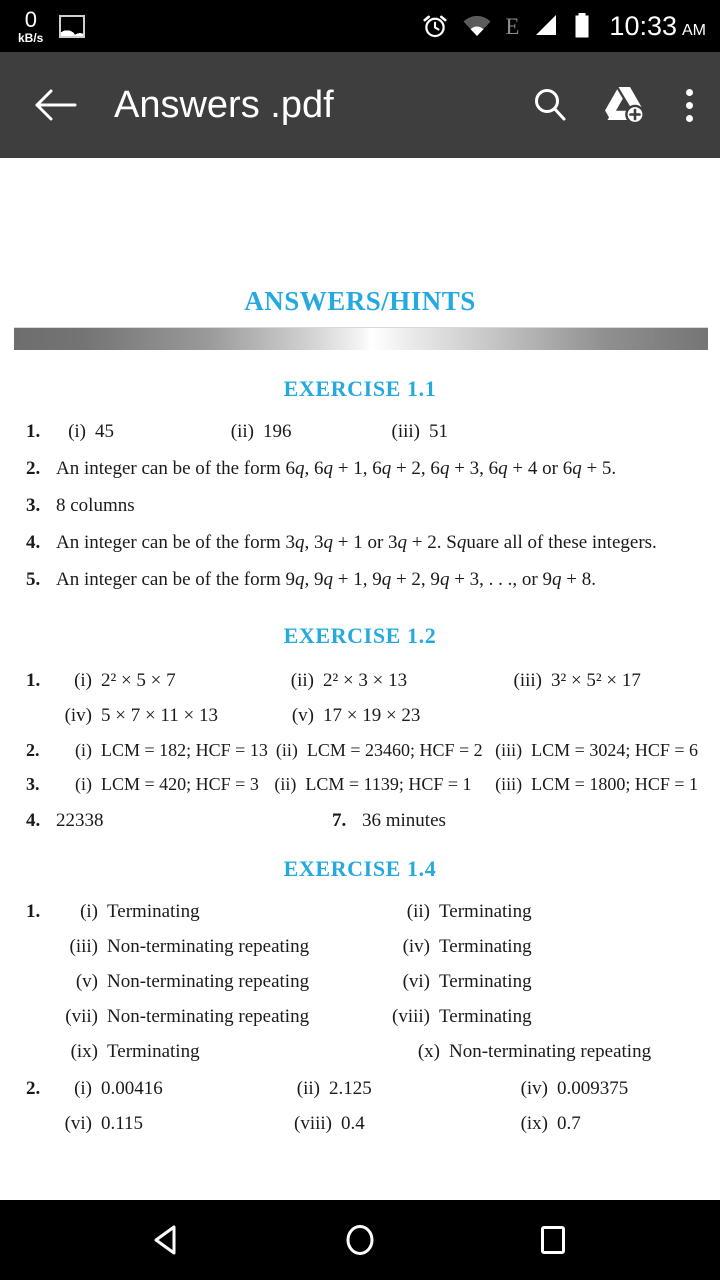 Image resolution: width=720 pixels, height=1280 pixels. I want to click on wifi-icon, so click(477, 25).